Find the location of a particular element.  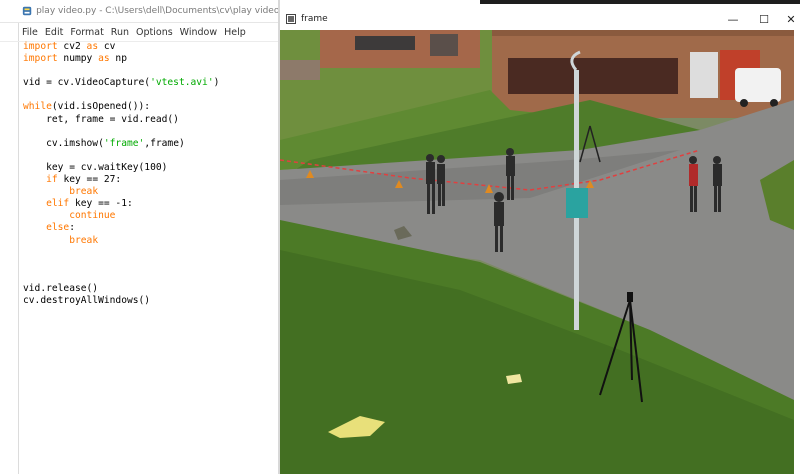

background-window-strip is located at coordinates (540, 4).